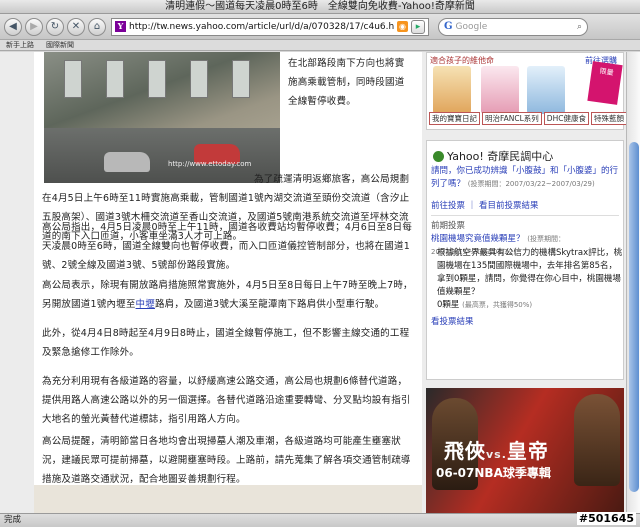 The image size is (640, 527). I want to click on poll-links: 前往投票 ｜ 看目前投票結果, so click(484, 205).